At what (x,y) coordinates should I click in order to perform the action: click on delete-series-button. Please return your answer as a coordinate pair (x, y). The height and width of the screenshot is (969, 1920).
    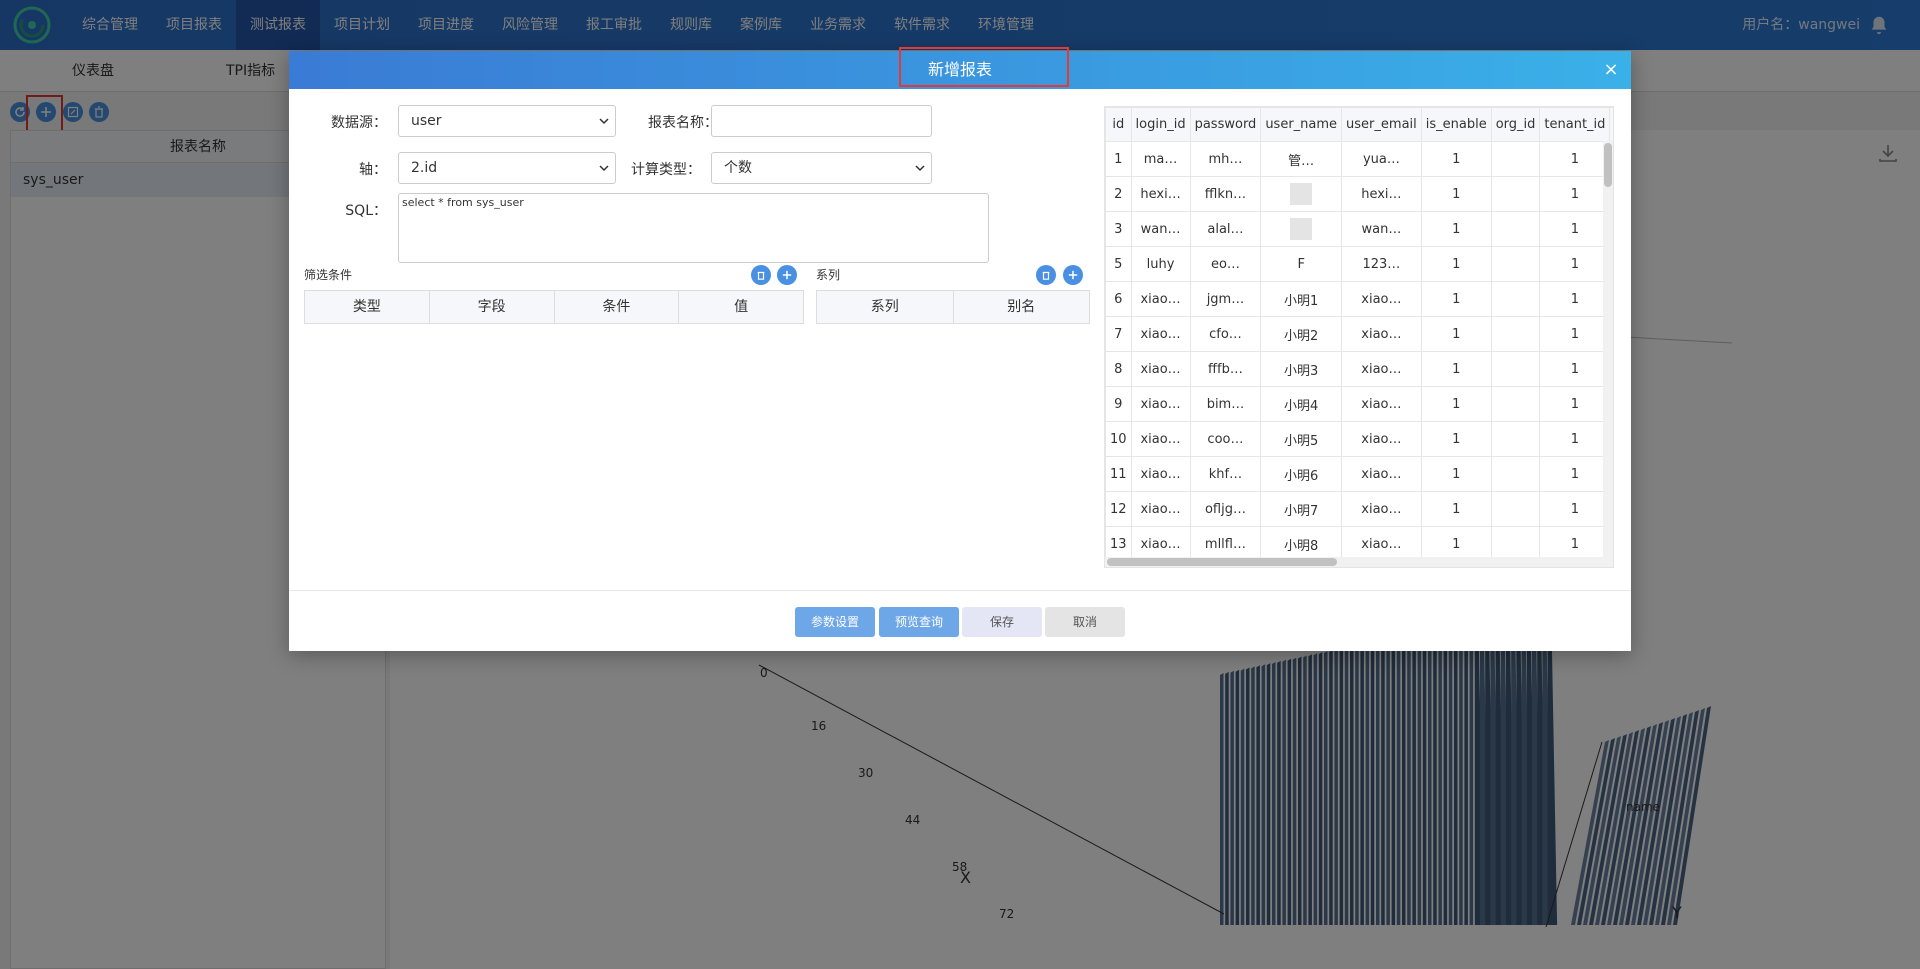
    Looking at the image, I should click on (1046, 275).